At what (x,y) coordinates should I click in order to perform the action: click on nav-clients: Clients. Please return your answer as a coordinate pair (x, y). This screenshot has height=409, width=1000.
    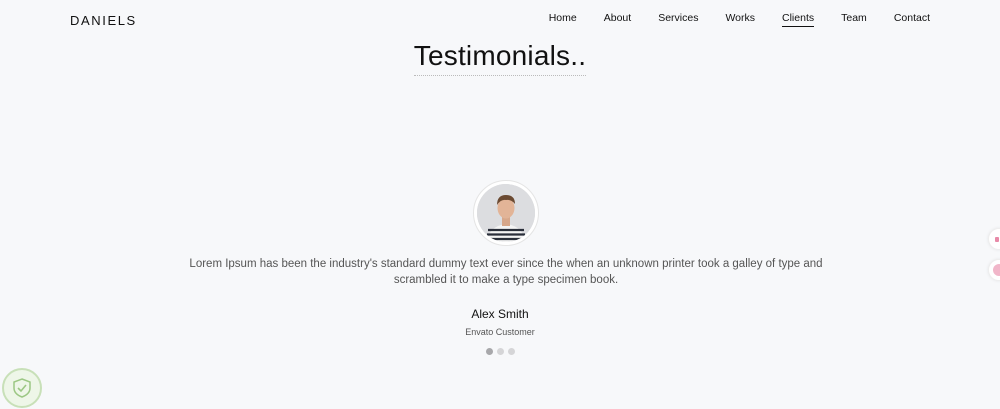
    Looking at the image, I should click on (798, 19).